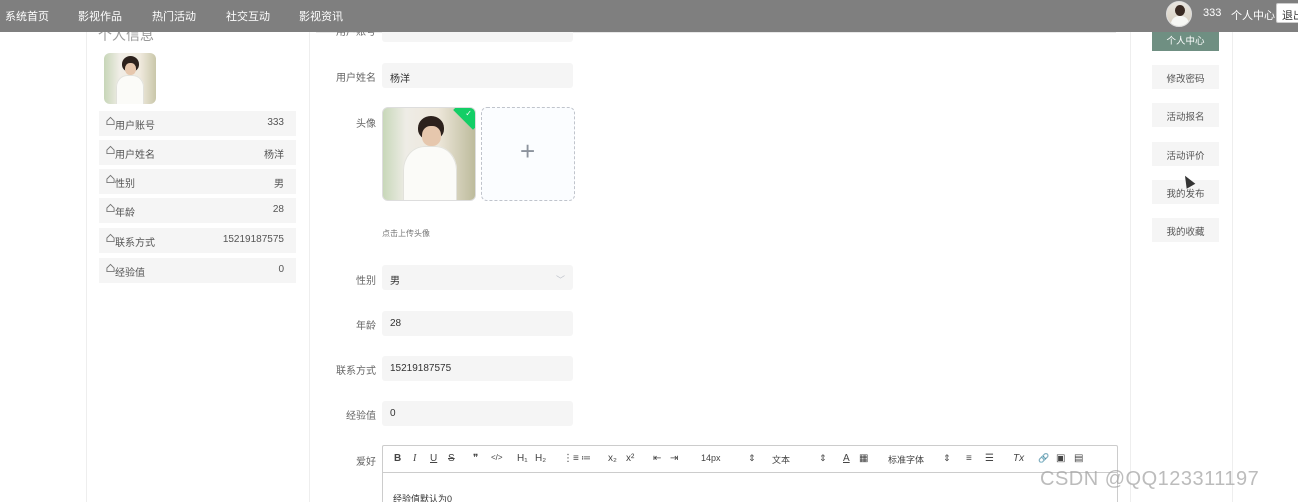  What do you see at coordinates (197, 270) in the screenshot?
I see `profile-row-exp: 经验值 0` at bounding box center [197, 270].